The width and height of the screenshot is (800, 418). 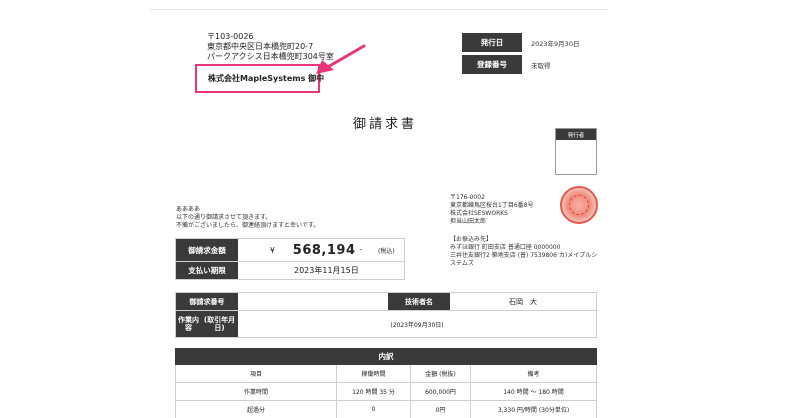 I want to click on reg-no-row: 登録番号 未取得, so click(x=520, y=64).